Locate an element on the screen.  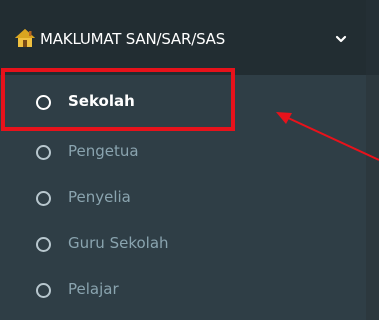
sidebar-item-guru-sekolah: Guru Sekolah is located at coordinates (183, 245).